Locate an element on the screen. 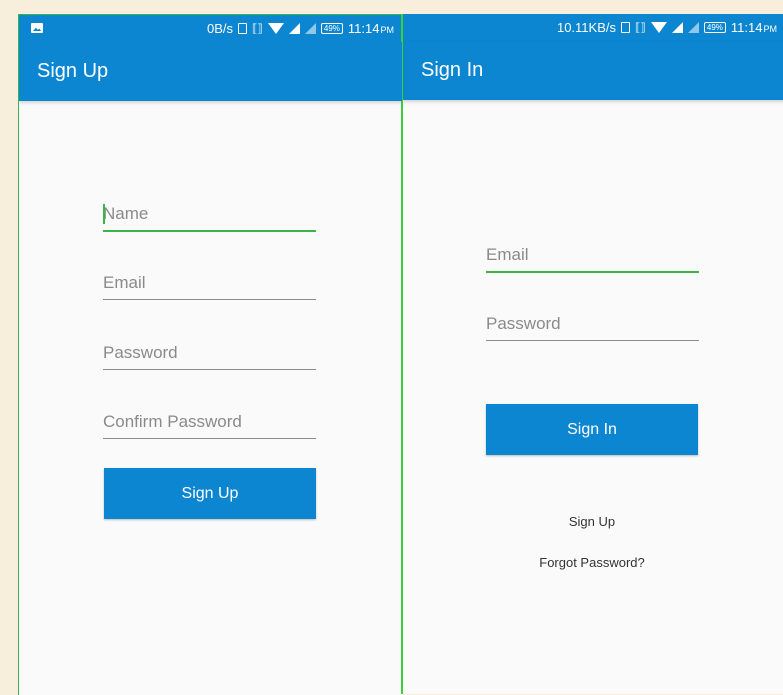  status-bar: 10.11KB/s ⟦⟧ 49% 11:14PM is located at coordinates (593, 27).